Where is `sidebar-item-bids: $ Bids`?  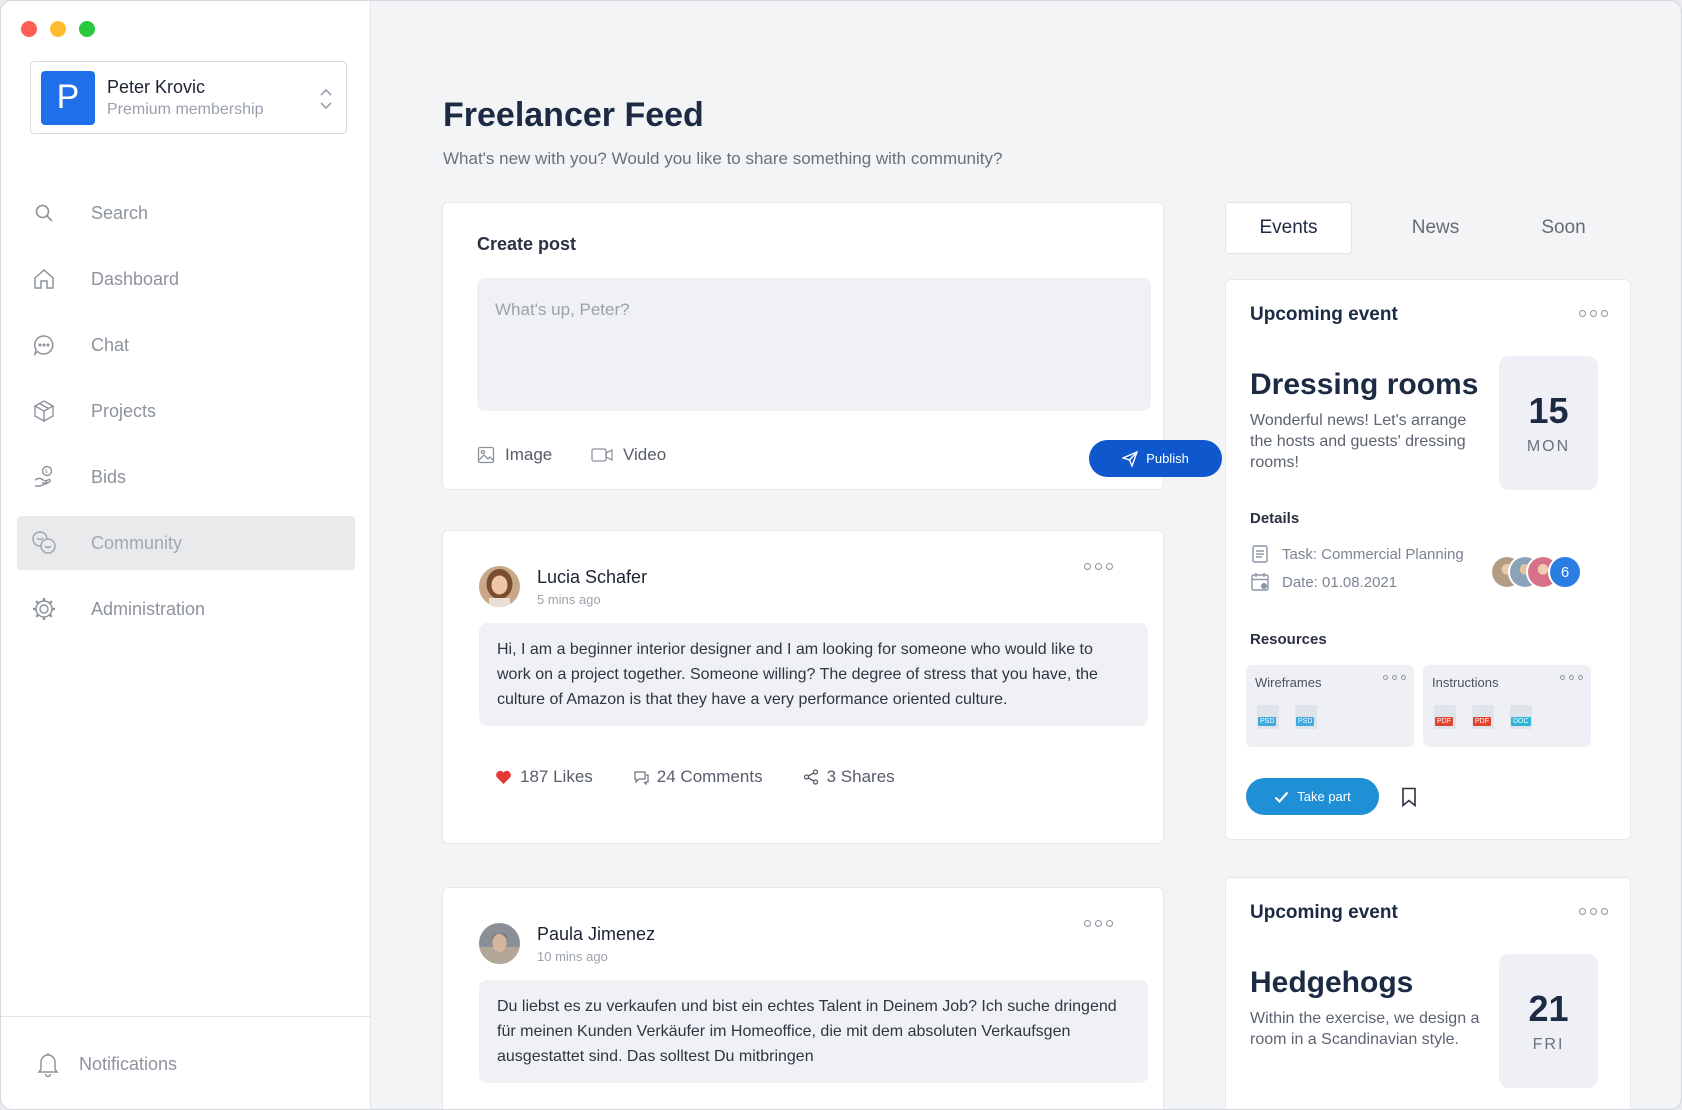
sidebar-item-bids: $ Bids is located at coordinates (186, 477).